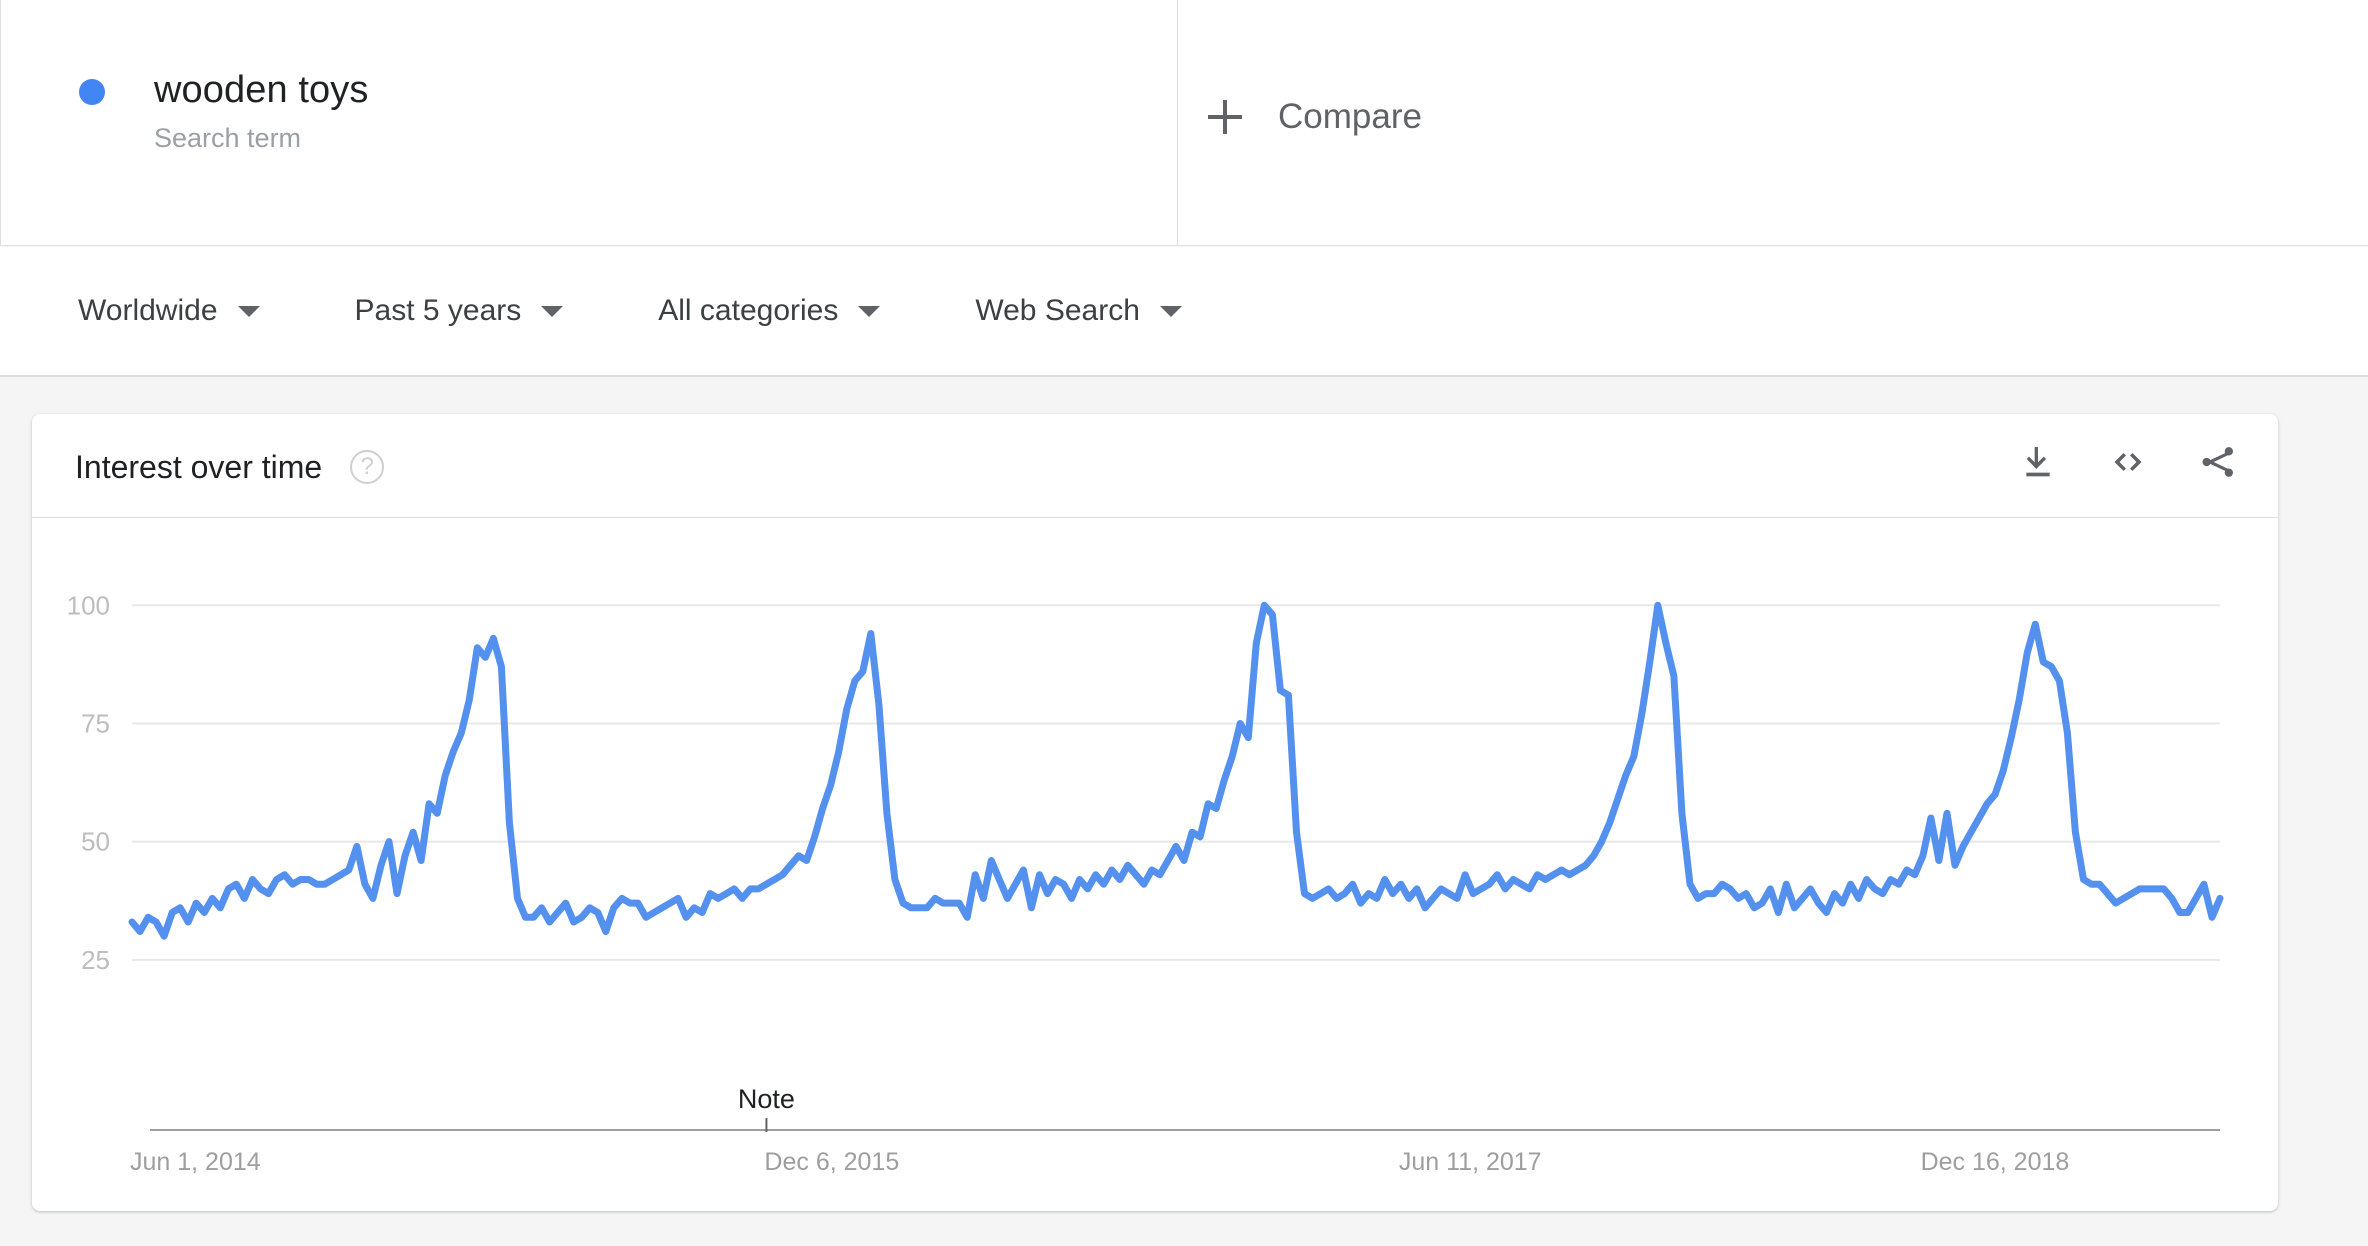 The image size is (2368, 1246). What do you see at coordinates (195, 1162) in the screenshot?
I see `x-axis-tick-label: Jun 1, 2014` at bounding box center [195, 1162].